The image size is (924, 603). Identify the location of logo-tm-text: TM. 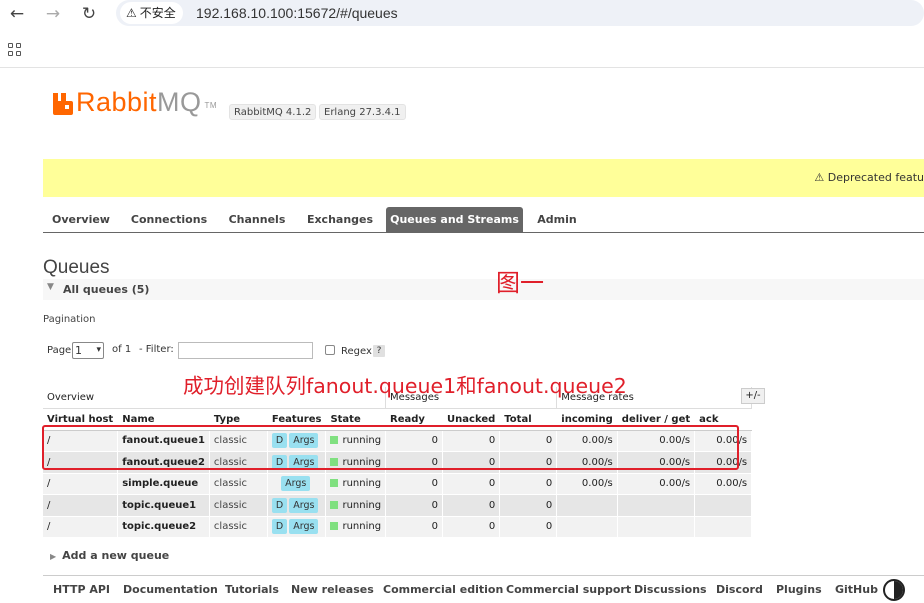
(211, 105).